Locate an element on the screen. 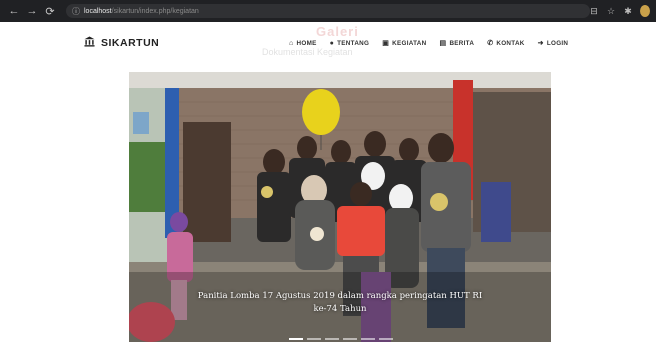  nav-item-kegiatan: ▣ KEGIATAN is located at coordinates (404, 43).